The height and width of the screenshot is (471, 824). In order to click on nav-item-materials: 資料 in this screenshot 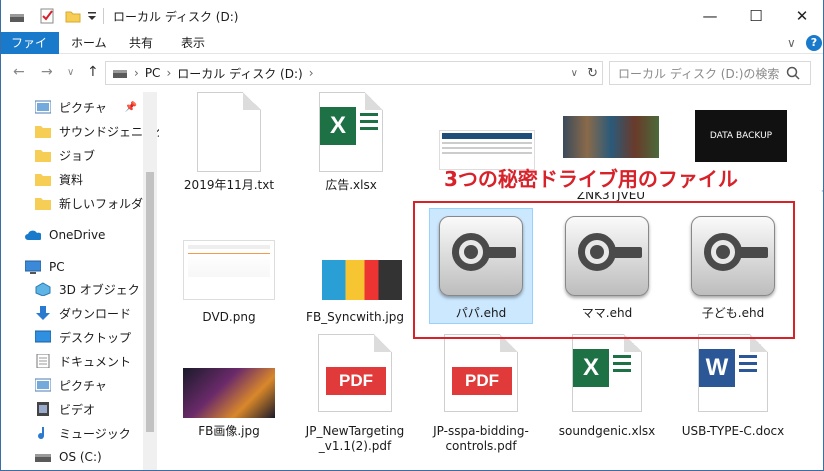, I will do `click(59, 179)`.